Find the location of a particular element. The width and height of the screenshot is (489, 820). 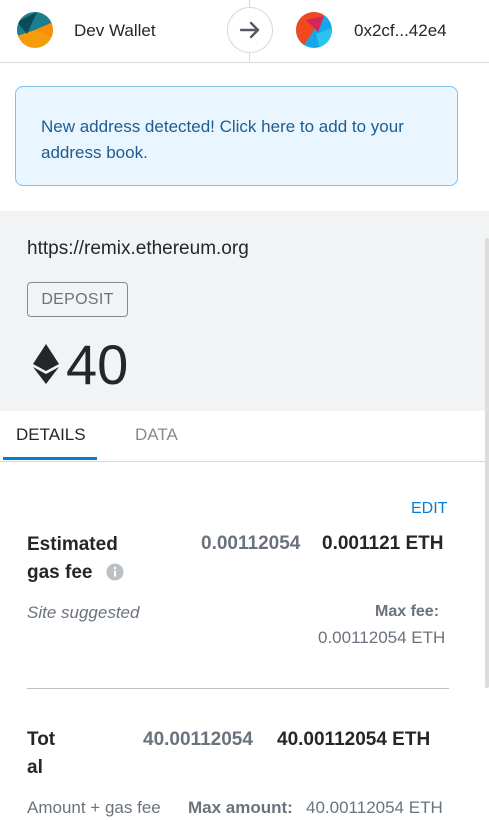

total-primary: 40.00112054 is located at coordinates (198, 739).